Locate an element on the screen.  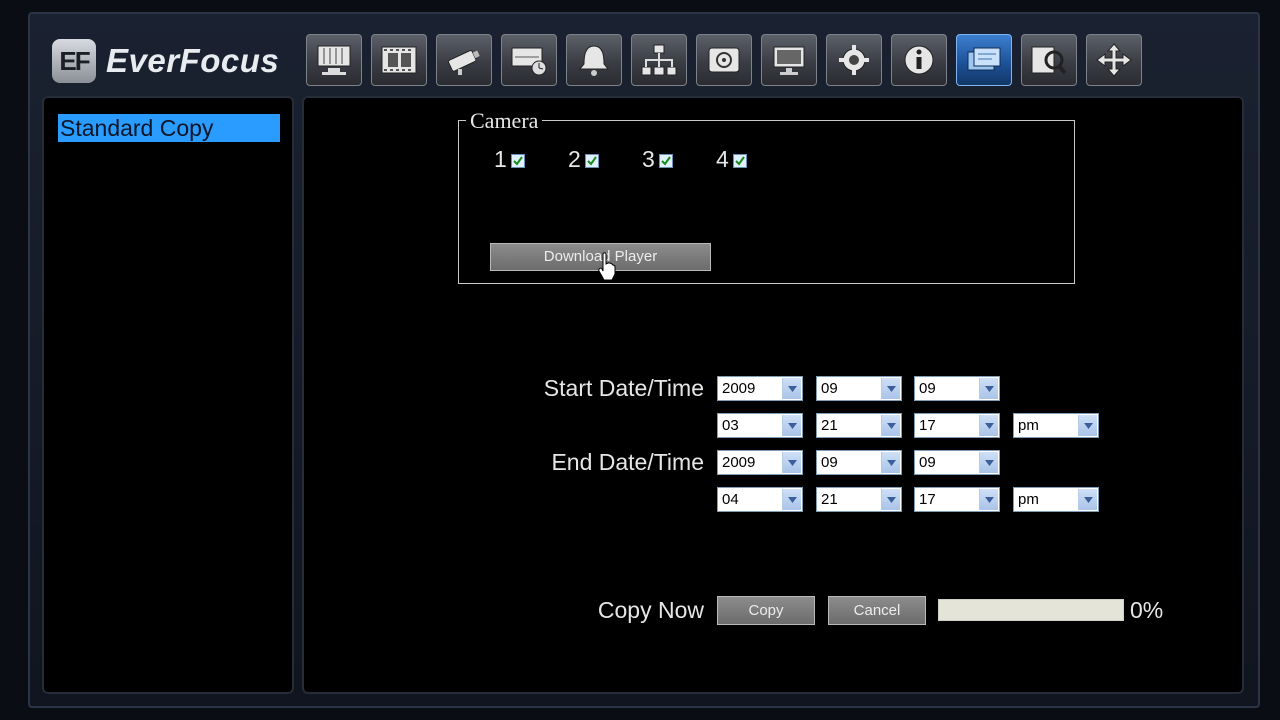
gear-icon is located at coordinates (854, 60).